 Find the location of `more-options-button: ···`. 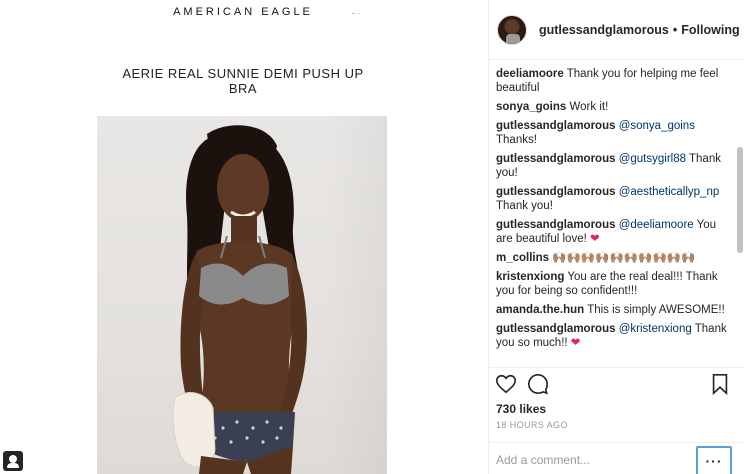

more-options-button: ··· is located at coordinates (714, 460).